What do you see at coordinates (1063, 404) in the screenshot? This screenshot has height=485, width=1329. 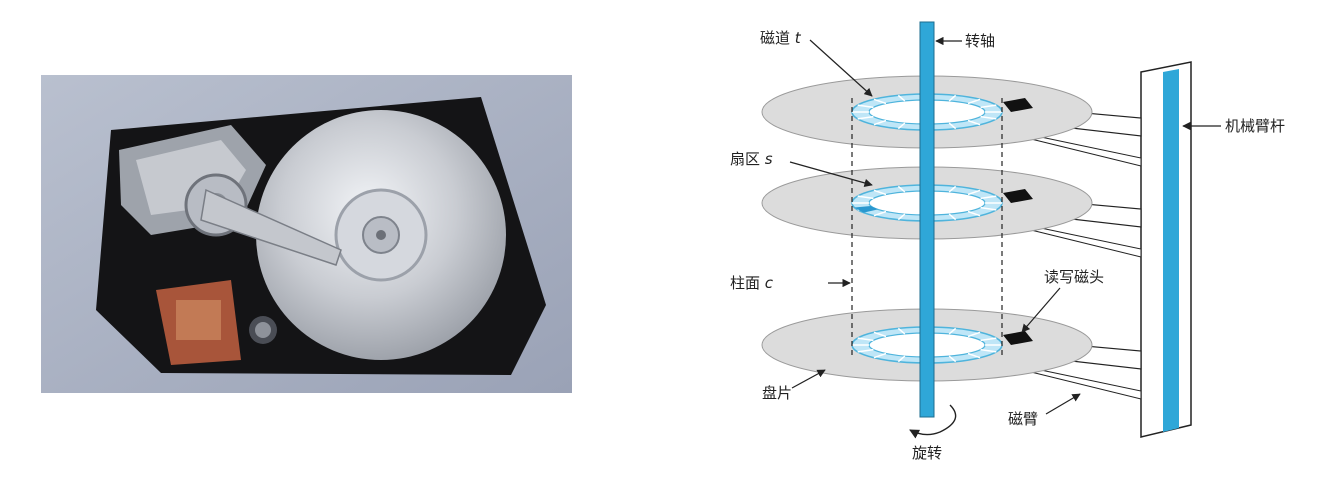 I see `arm-pointer` at bounding box center [1063, 404].